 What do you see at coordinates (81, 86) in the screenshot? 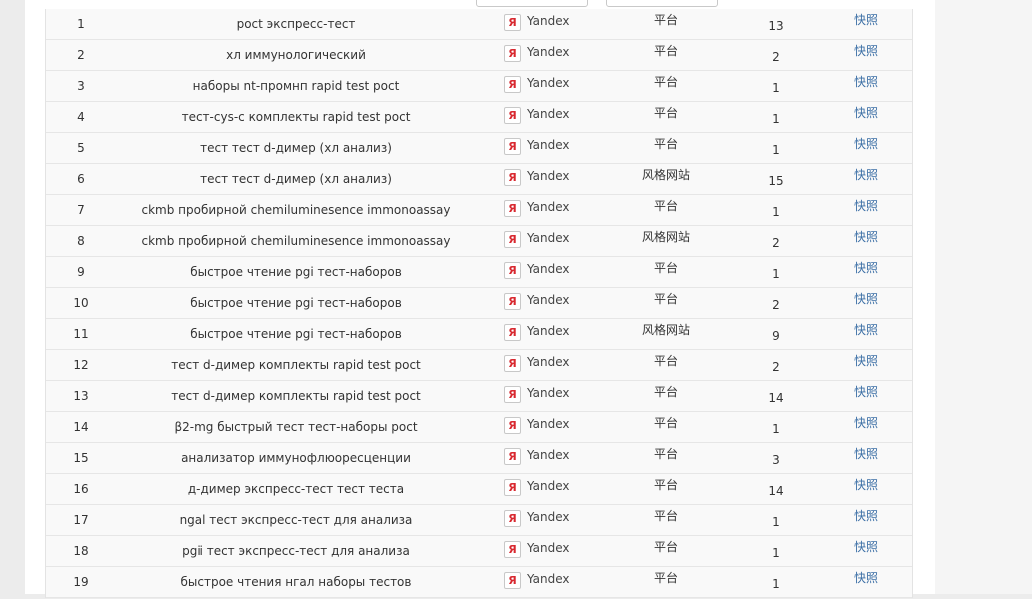
I see `row-number: 3` at bounding box center [81, 86].